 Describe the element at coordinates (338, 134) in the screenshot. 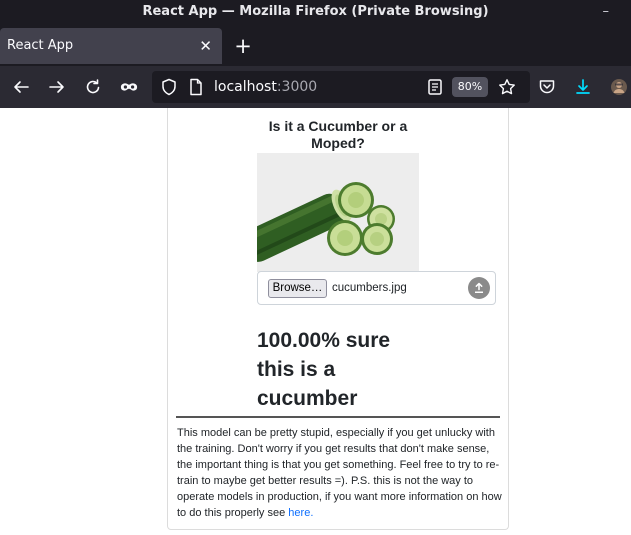

I see `page-title: Is it a Cucumber or a Moped?` at that location.